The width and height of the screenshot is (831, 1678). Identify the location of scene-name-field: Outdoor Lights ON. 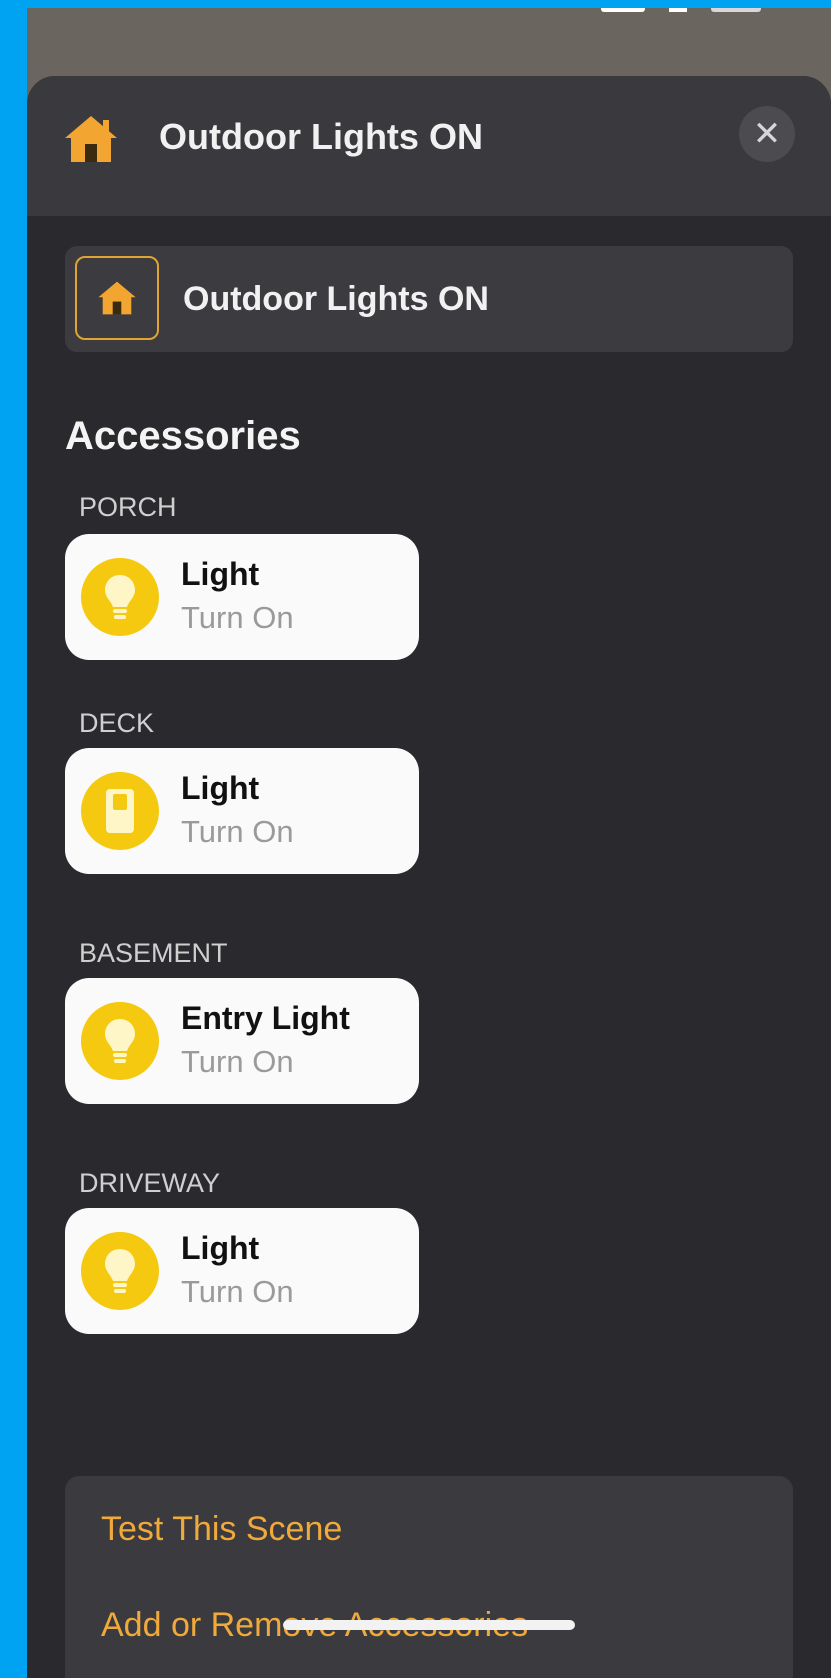
(429, 299).